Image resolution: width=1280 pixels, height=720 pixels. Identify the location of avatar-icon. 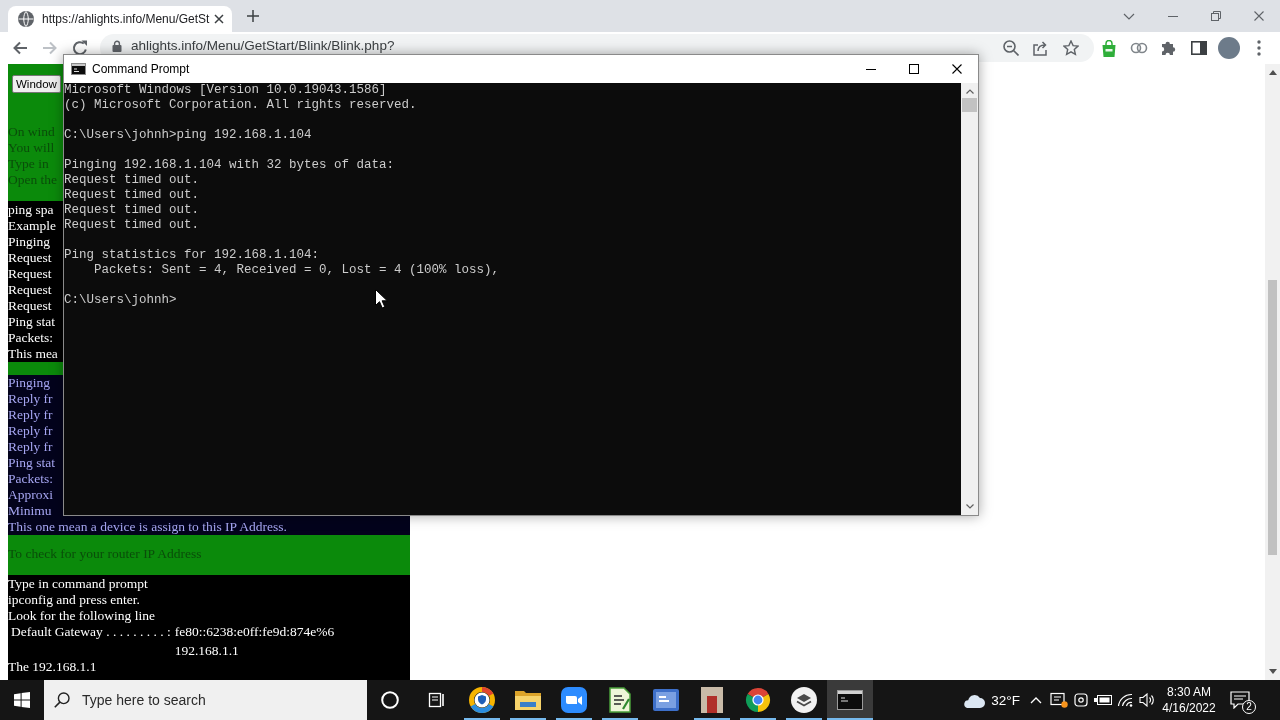
(1229, 48).